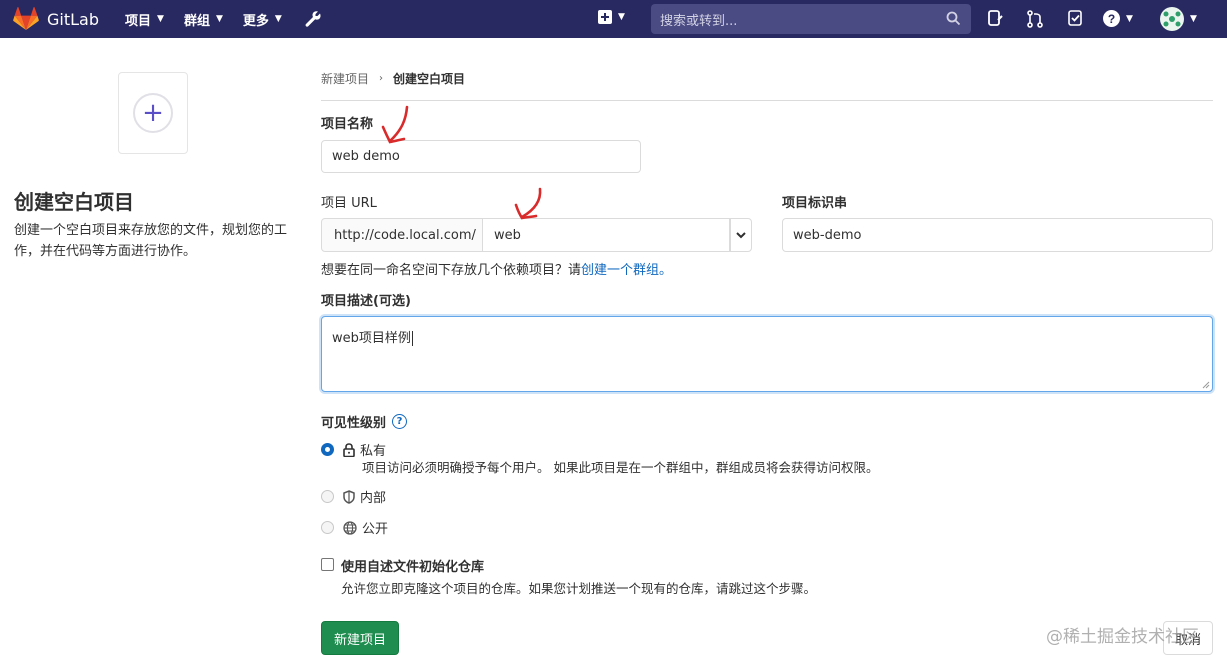  I want to click on chevron-right-icon: ›, so click(381, 78).